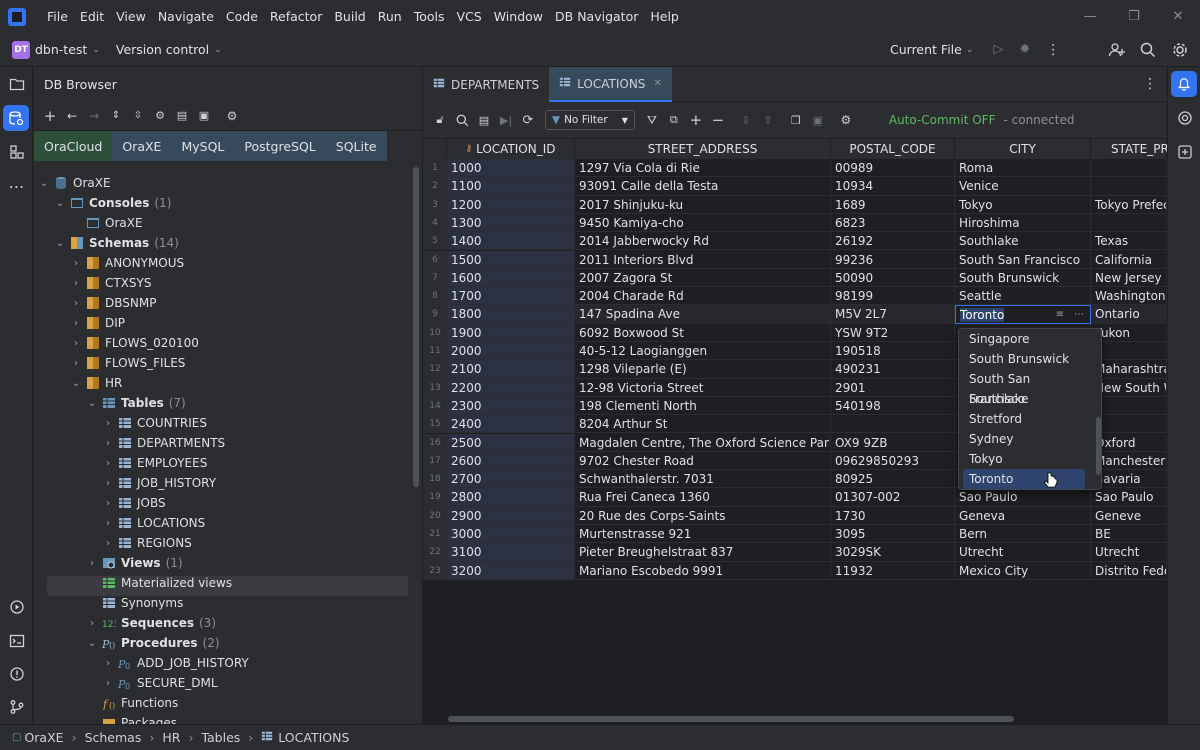  Describe the element at coordinates (1053, 50) in the screenshot. I see `more-actions-icon: ⋮` at that location.